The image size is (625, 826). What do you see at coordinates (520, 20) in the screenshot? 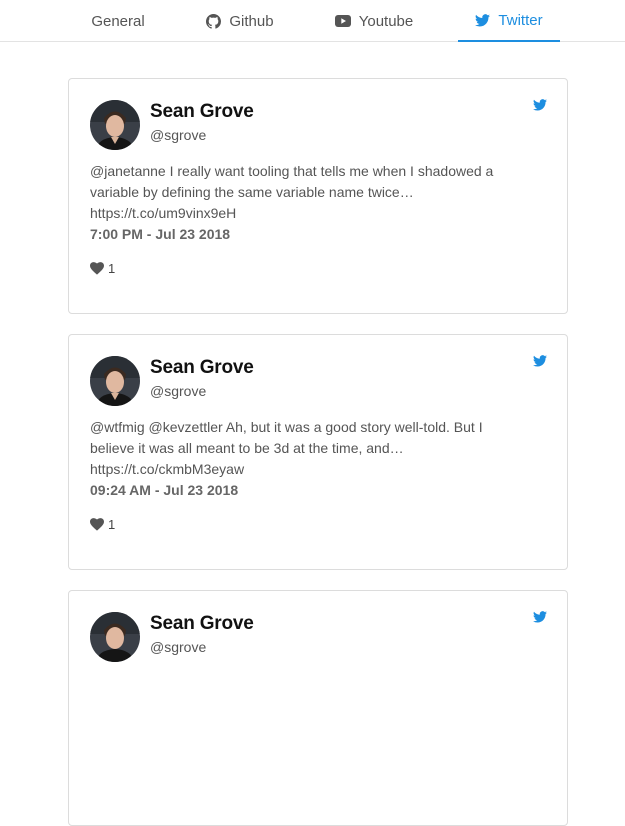
I see `tab-twitter-label: Twitter` at bounding box center [520, 20].